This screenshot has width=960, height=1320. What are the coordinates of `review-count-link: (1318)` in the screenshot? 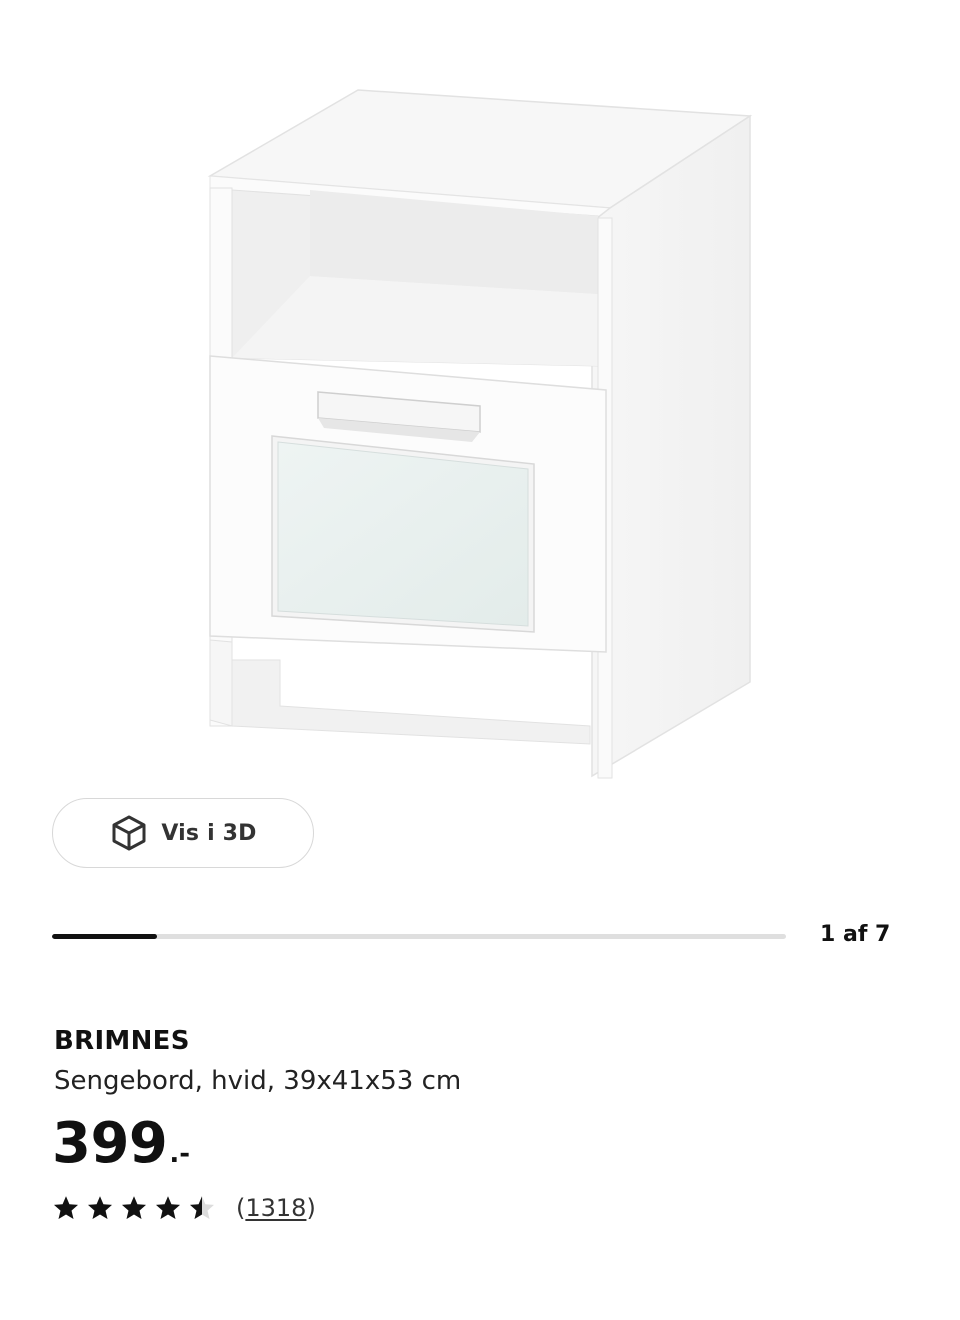 It's located at (276, 1208).